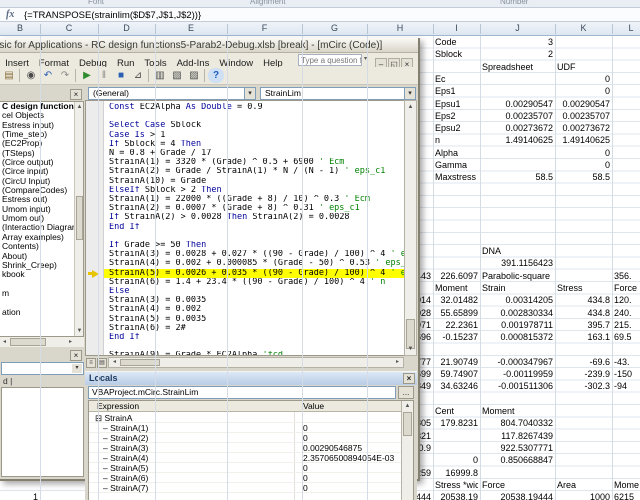 This screenshot has height=500, width=640. Describe the element at coordinates (517, 448) in the screenshot. I see `spreadsheet-cell: 922.5307771` at that location.